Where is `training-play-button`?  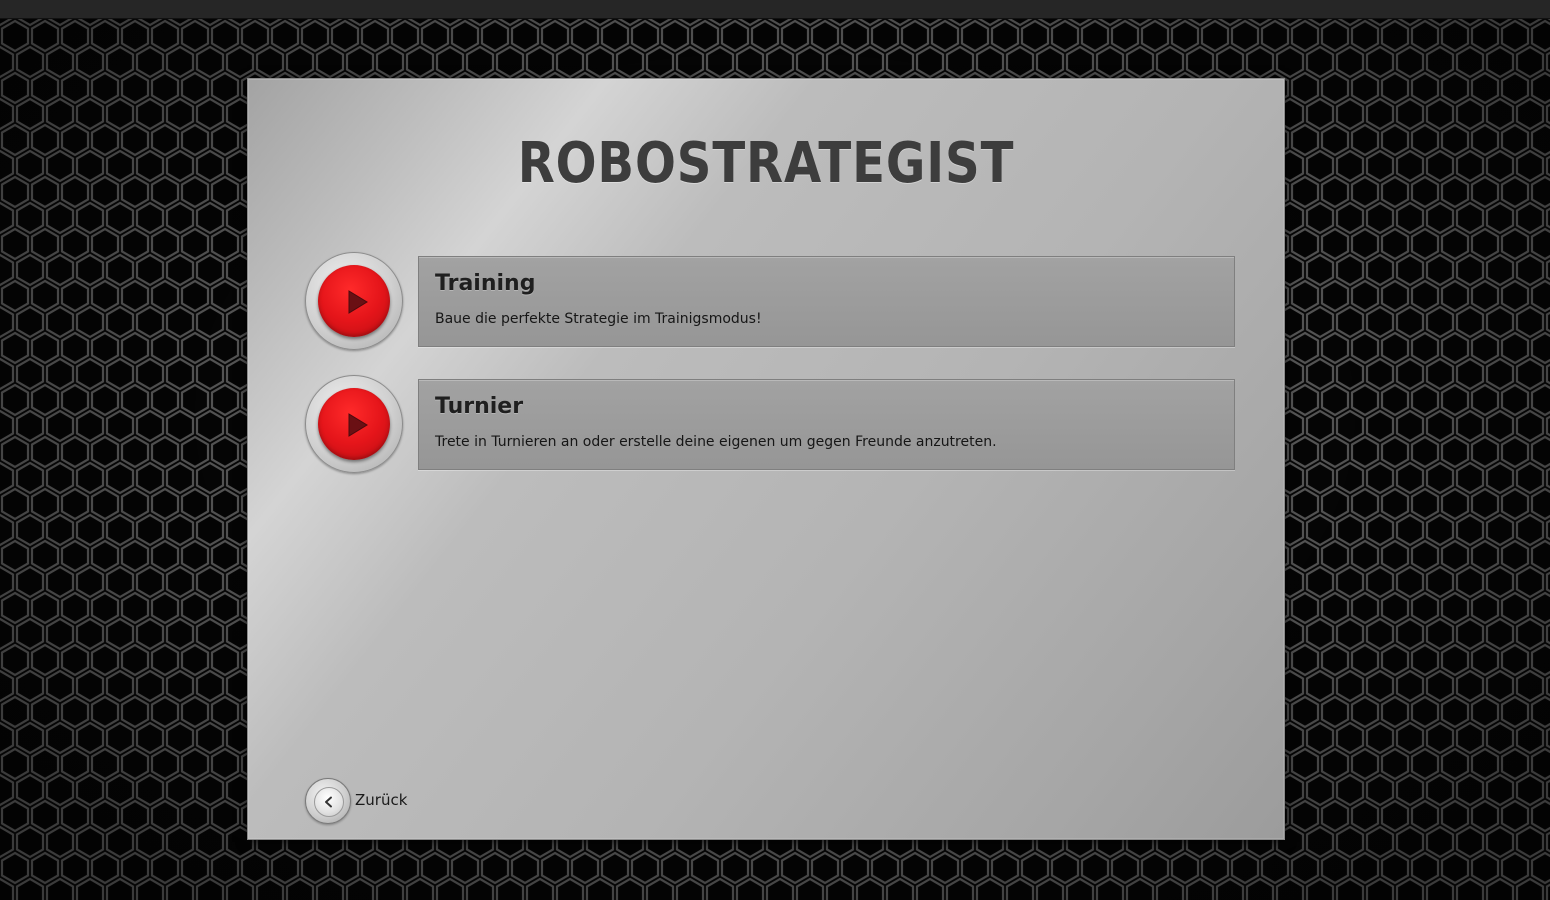 training-play-button is located at coordinates (354, 301).